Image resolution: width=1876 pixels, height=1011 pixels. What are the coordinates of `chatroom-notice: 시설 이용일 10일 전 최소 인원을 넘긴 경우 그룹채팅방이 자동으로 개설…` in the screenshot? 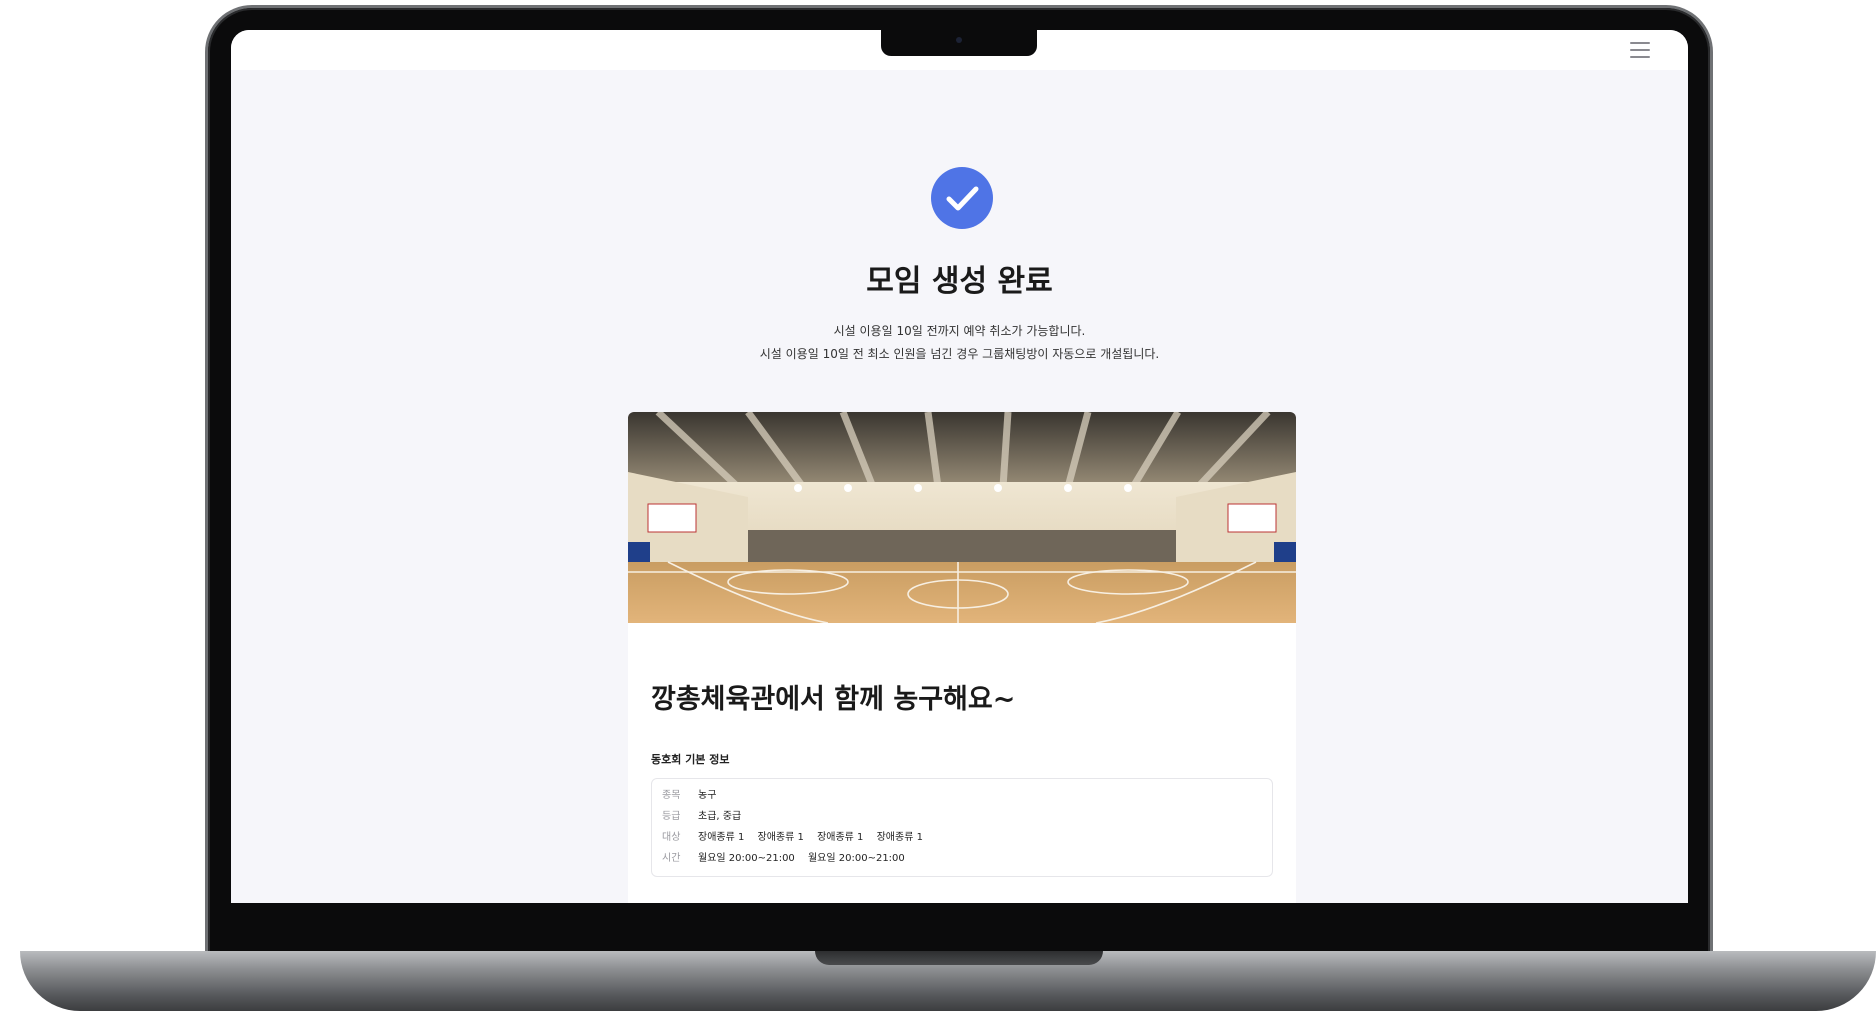 It's located at (959, 354).